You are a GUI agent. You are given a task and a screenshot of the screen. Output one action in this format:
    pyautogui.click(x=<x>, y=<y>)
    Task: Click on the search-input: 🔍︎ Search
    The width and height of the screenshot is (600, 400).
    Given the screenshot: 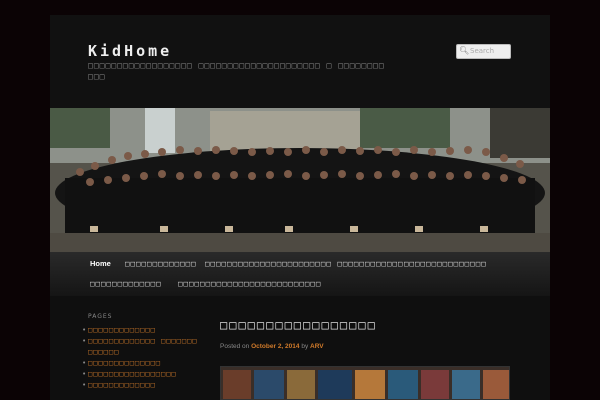 What is the action you would take?
    pyautogui.click(x=483, y=51)
    